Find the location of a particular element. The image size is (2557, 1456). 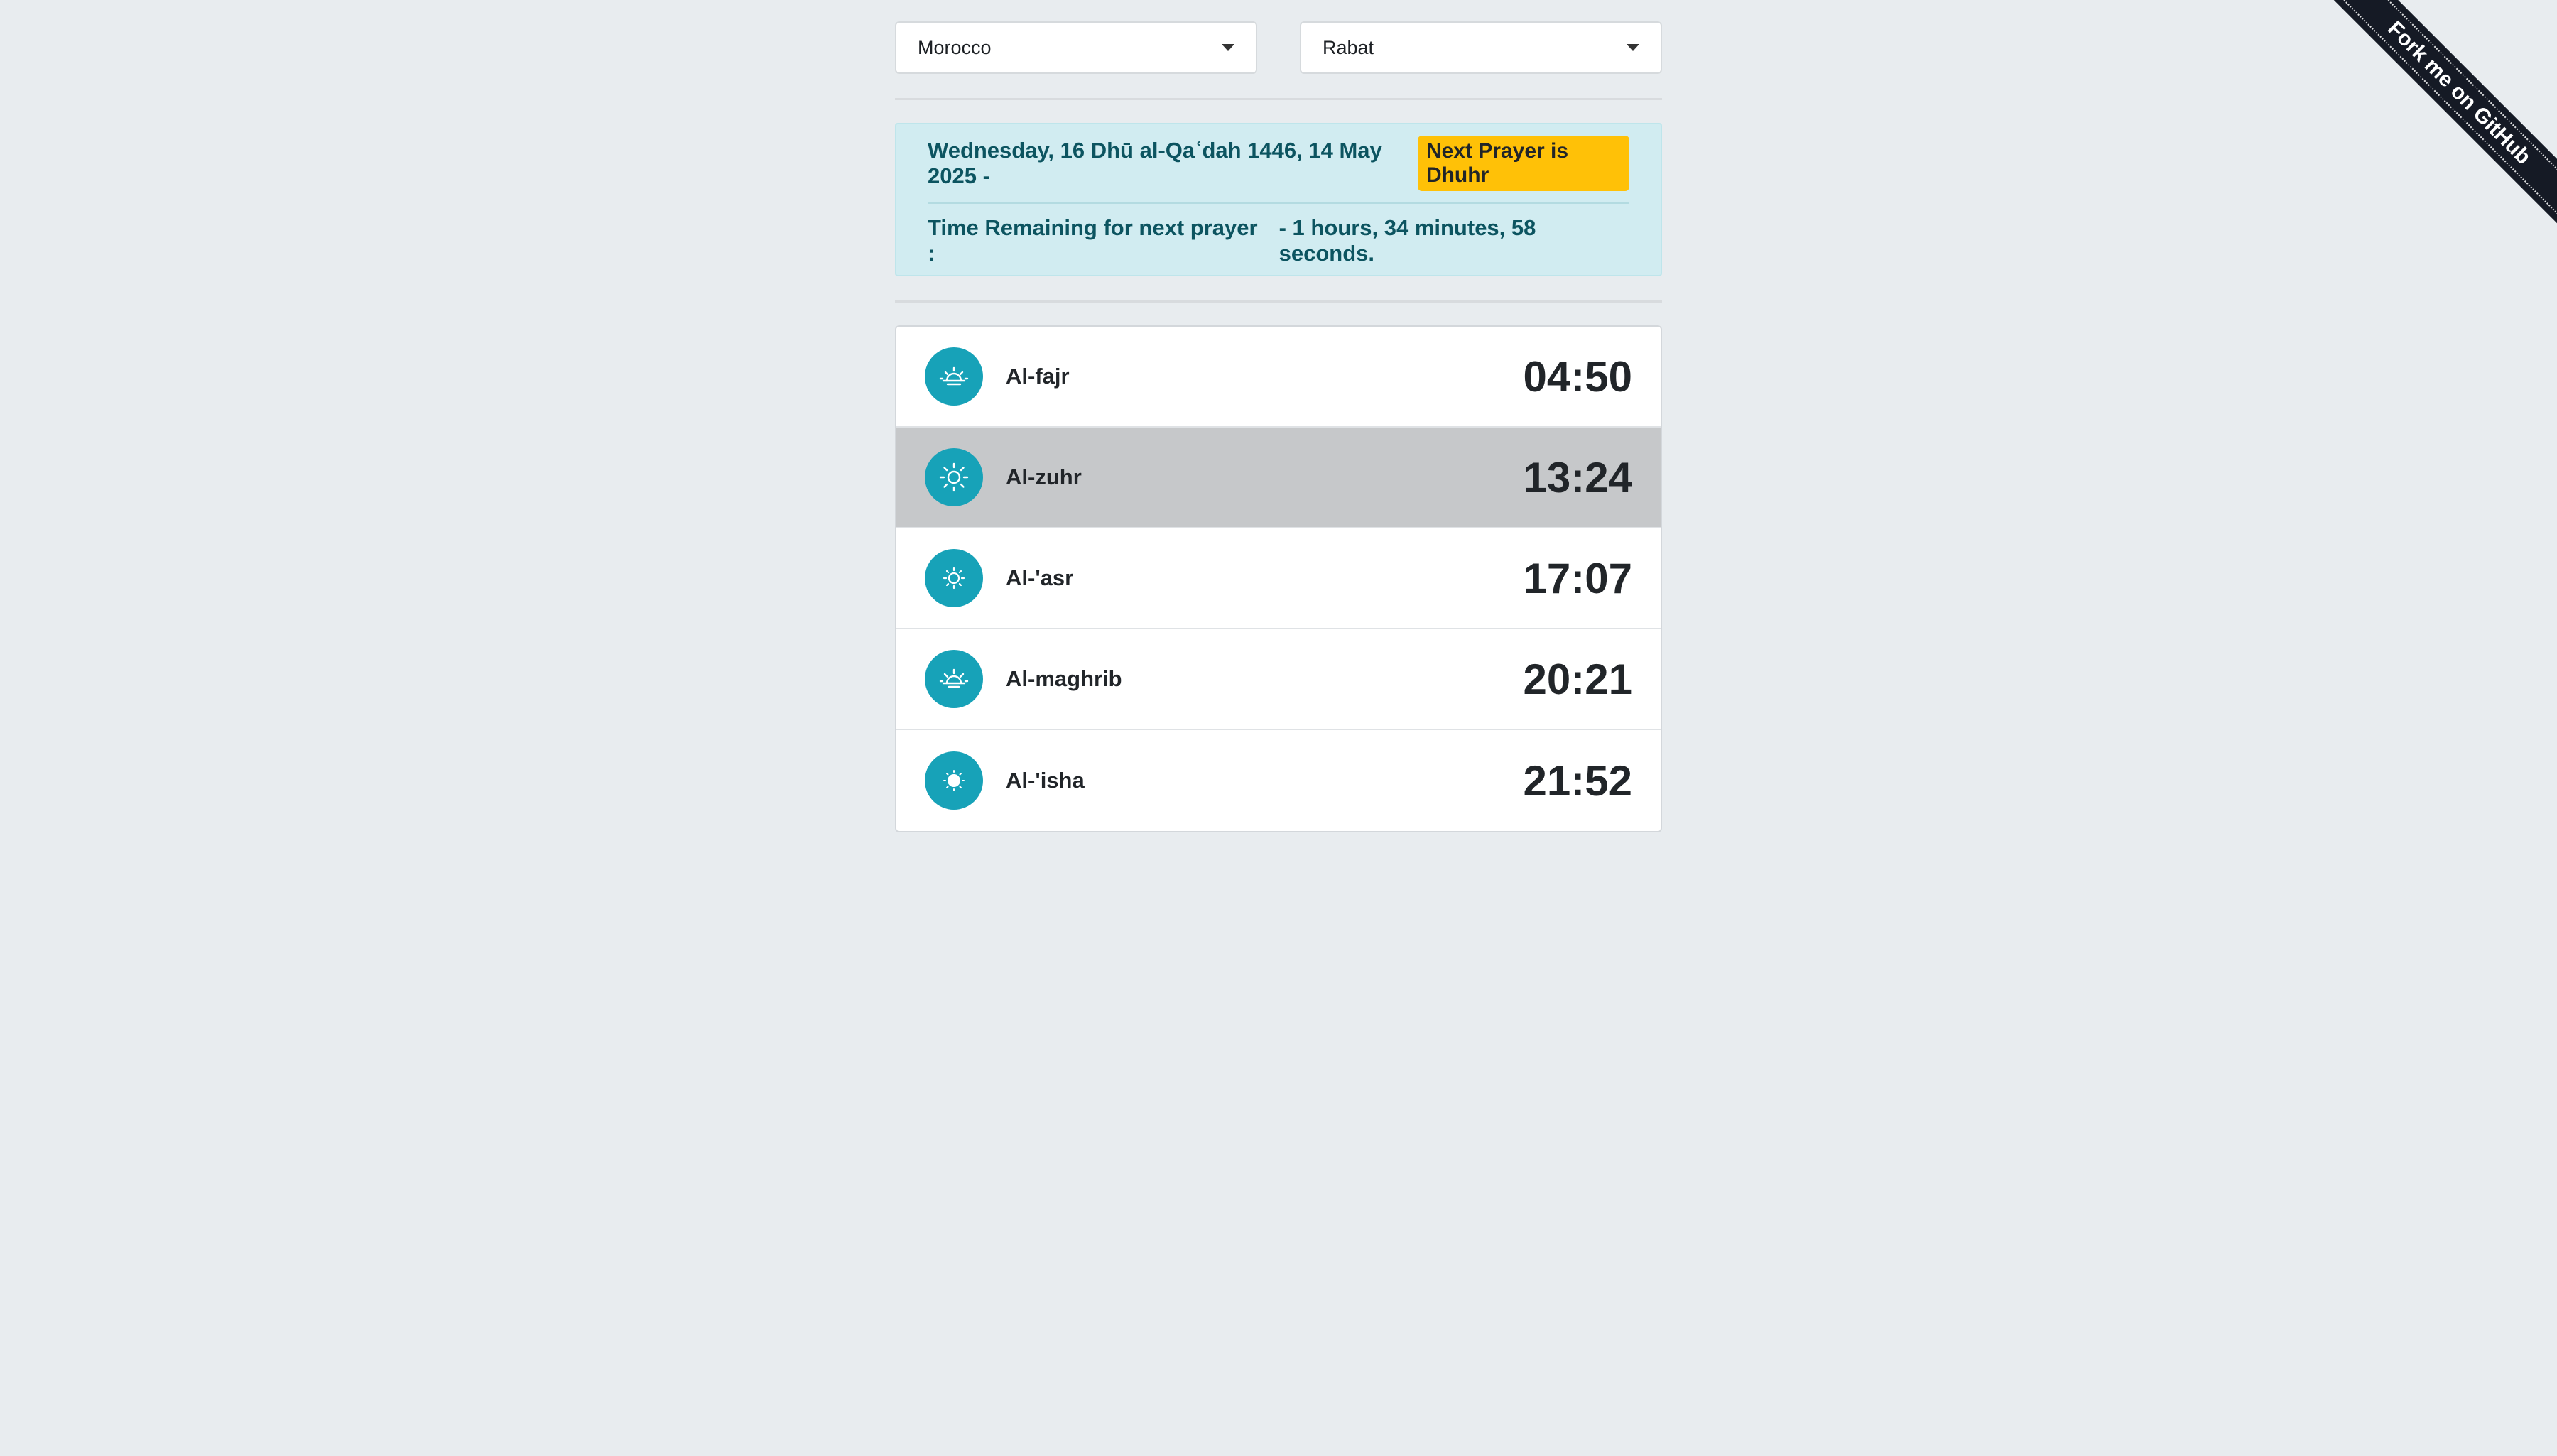

city-select: Rabat is located at coordinates (1481, 47).